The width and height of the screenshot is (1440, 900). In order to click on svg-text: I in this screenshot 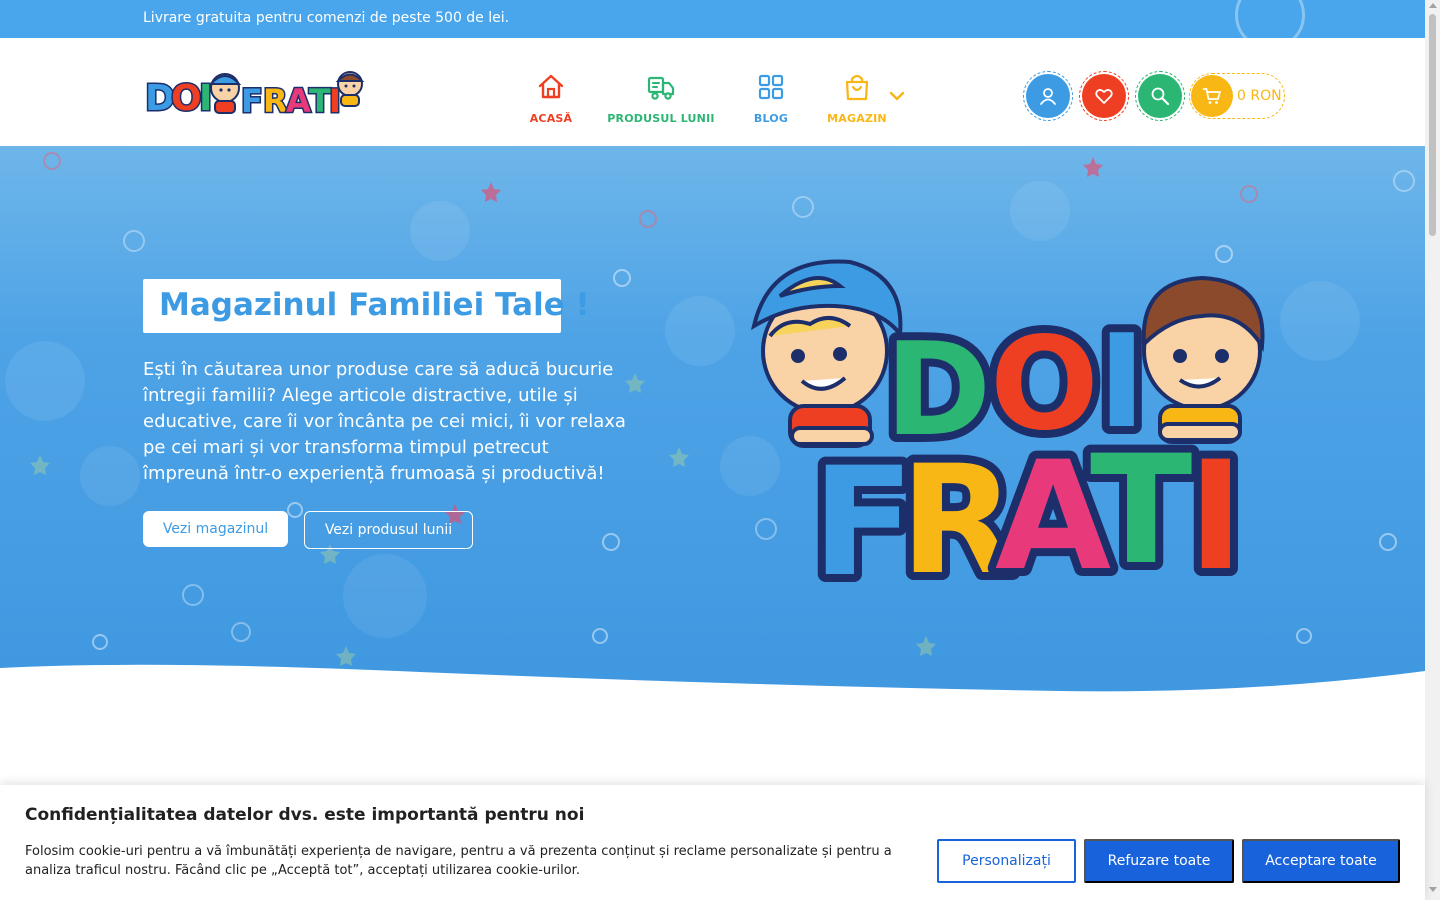, I will do `click(1216, 517)`.